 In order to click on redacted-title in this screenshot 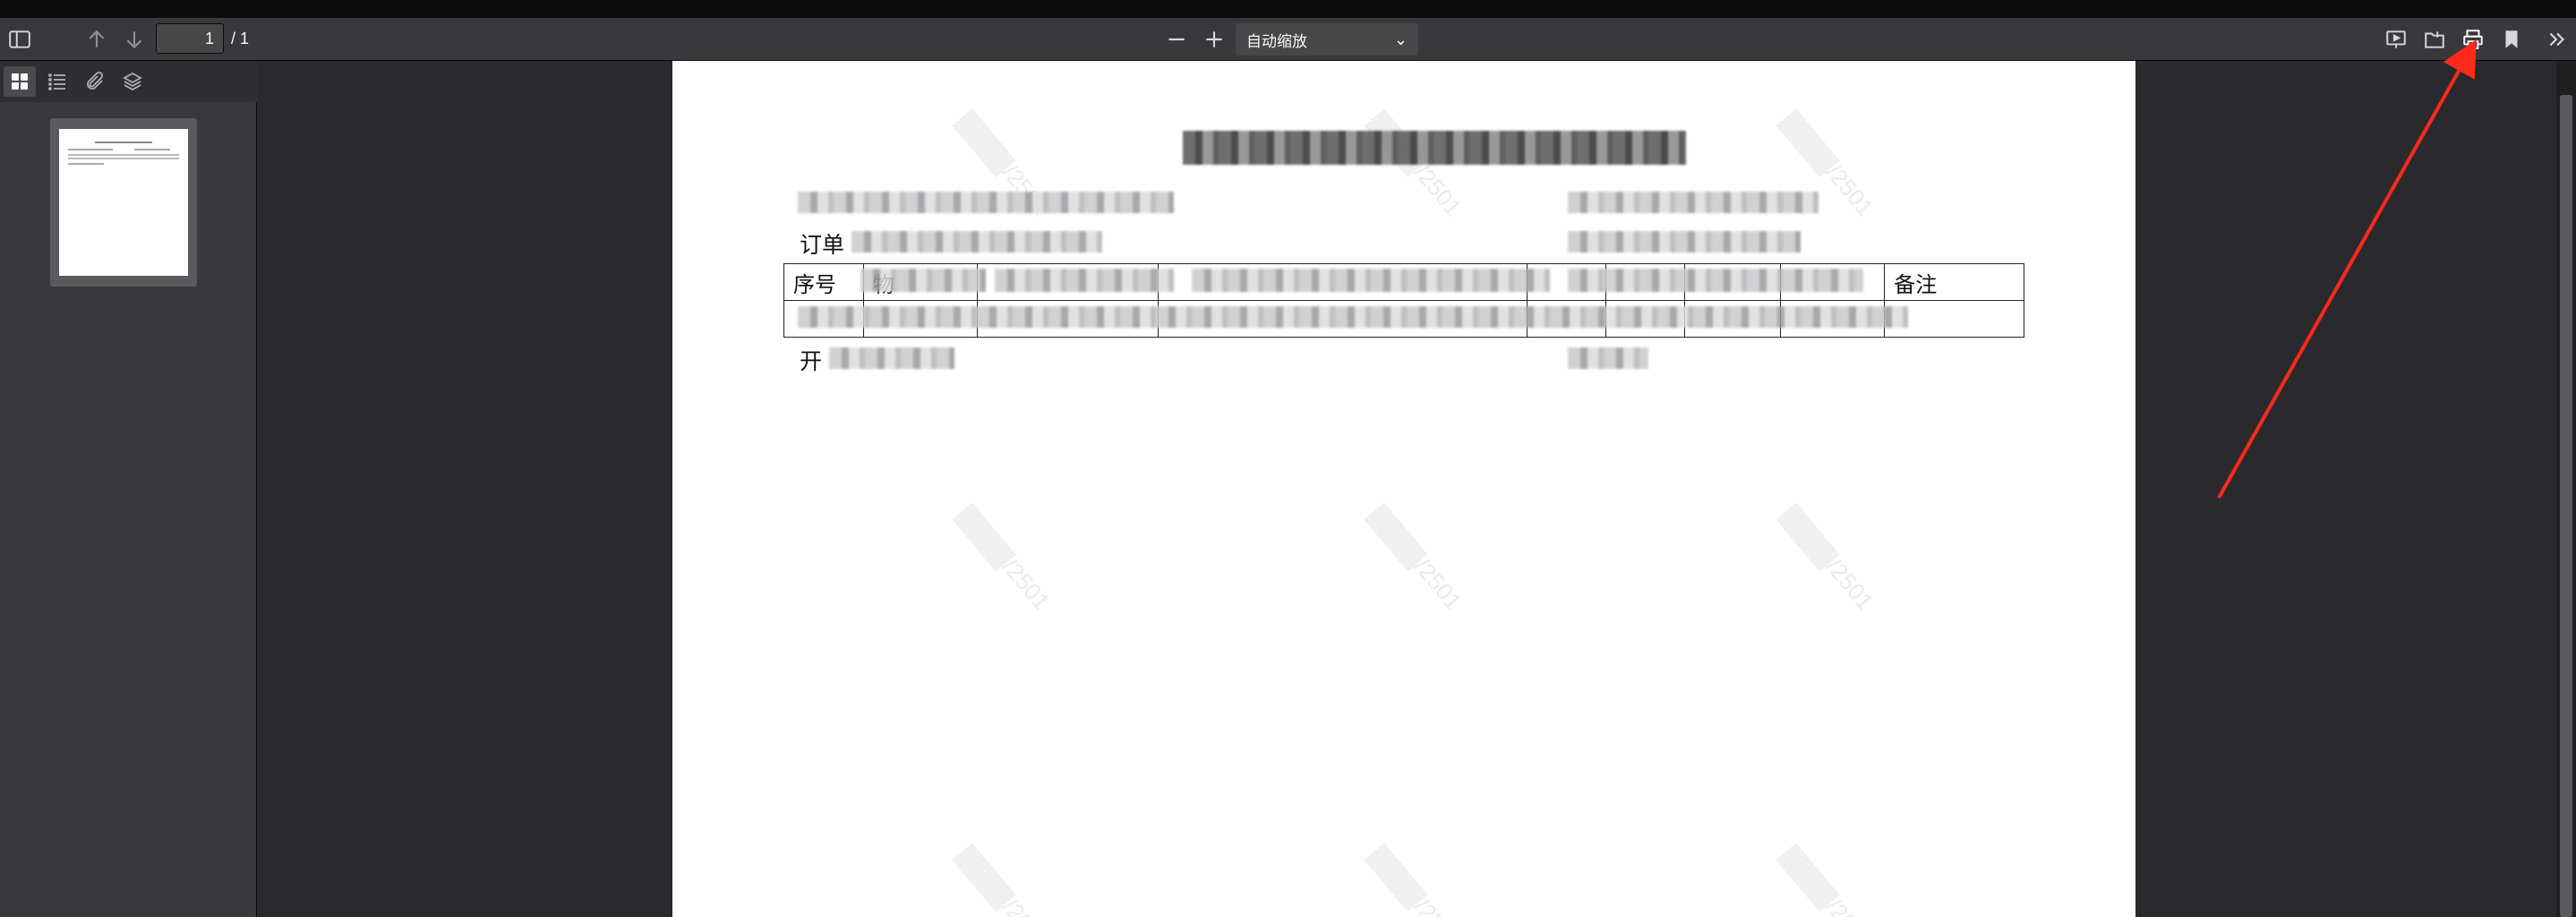, I will do `click(1435, 148)`.